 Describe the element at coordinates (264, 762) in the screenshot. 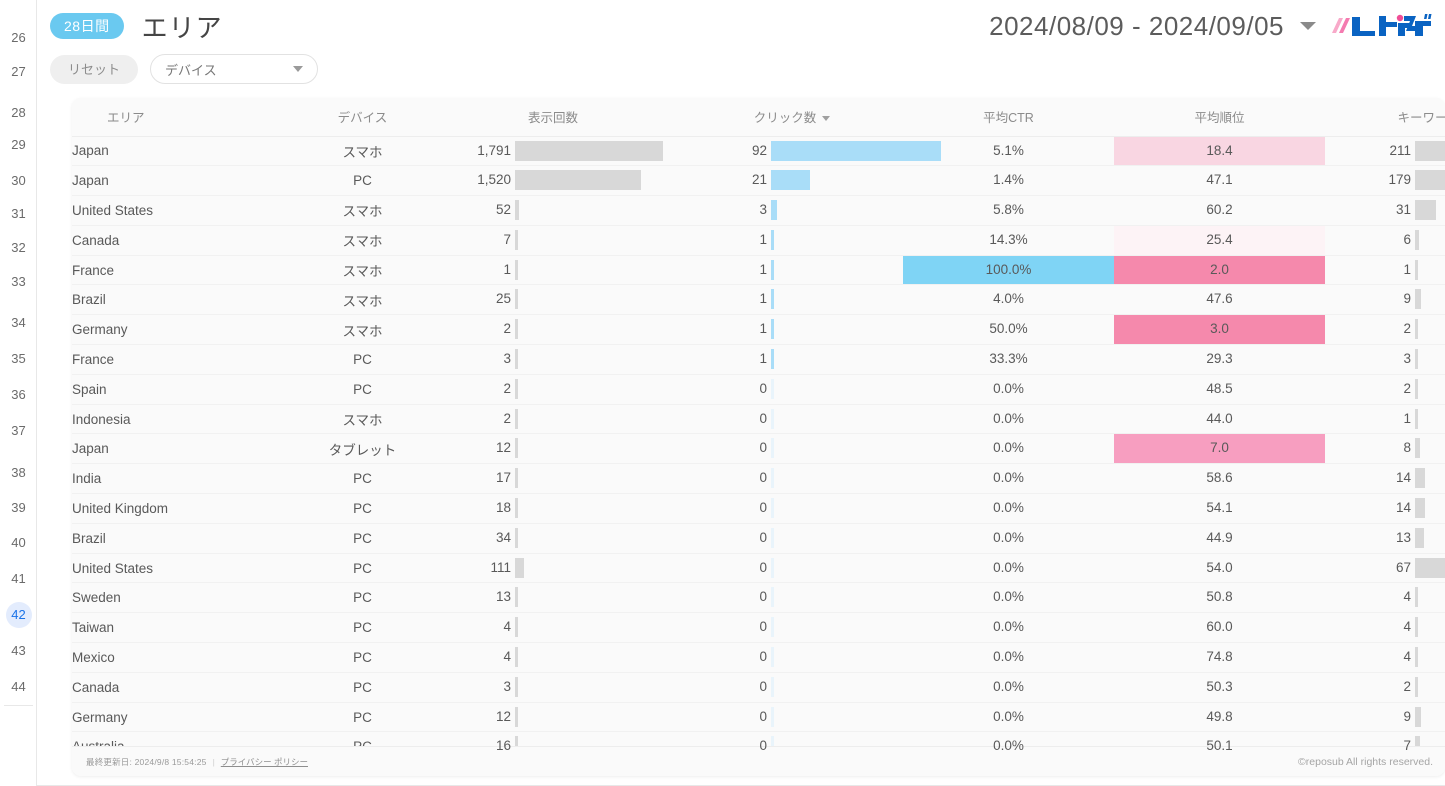

I see `privacy-policy-link: プライバシー ポリシー` at that location.